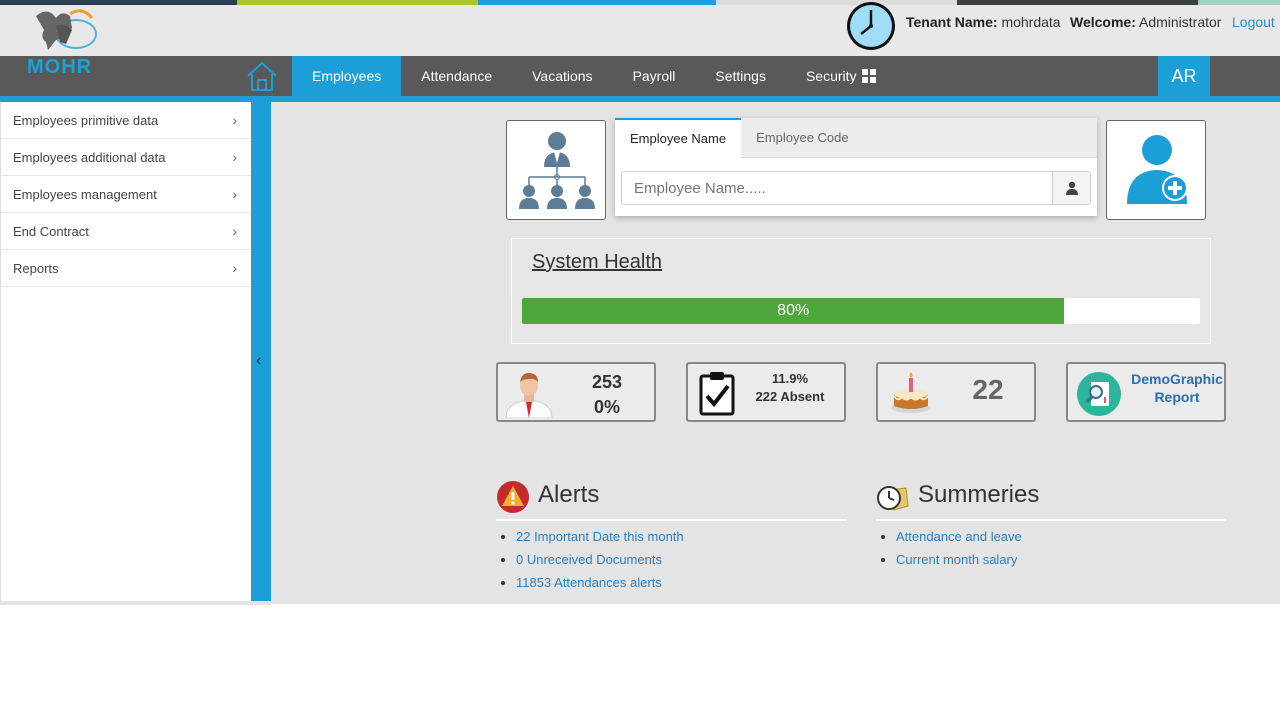 The width and height of the screenshot is (1280, 720). I want to click on birthdays-card: 22, so click(956, 392).